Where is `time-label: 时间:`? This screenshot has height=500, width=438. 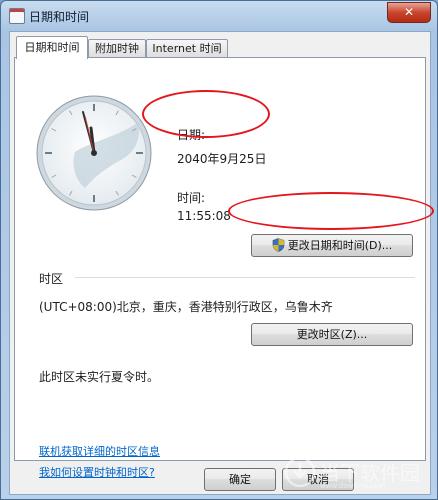
time-label: 时间: is located at coordinates (191, 198).